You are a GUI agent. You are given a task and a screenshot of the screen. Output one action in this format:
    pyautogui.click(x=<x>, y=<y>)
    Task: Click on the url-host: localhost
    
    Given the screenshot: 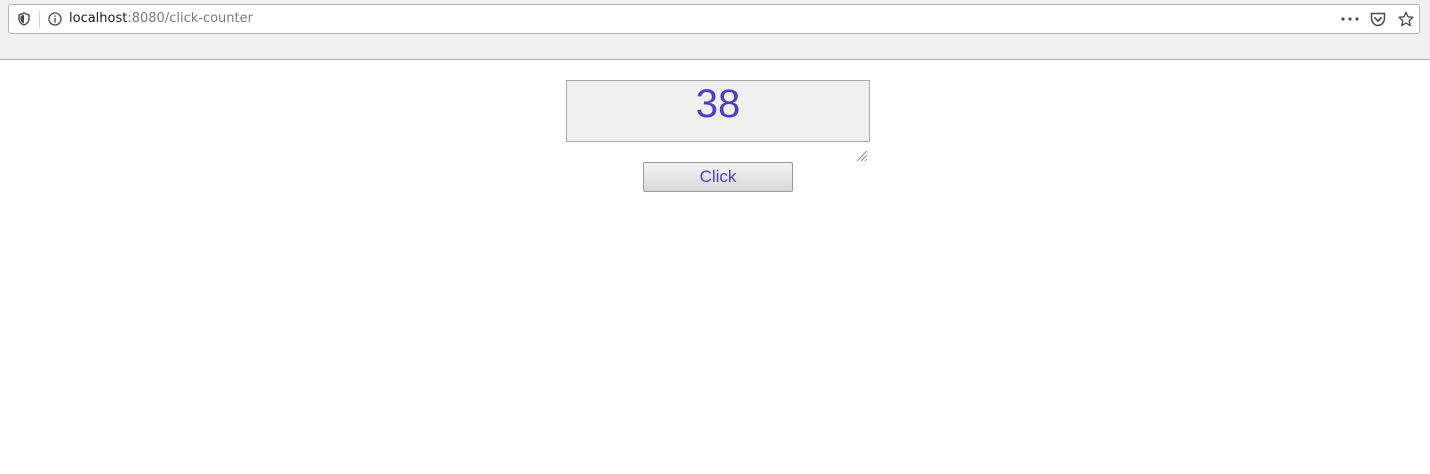 What is the action you would take?
    pyautogui.click(x=98, y=18)
    